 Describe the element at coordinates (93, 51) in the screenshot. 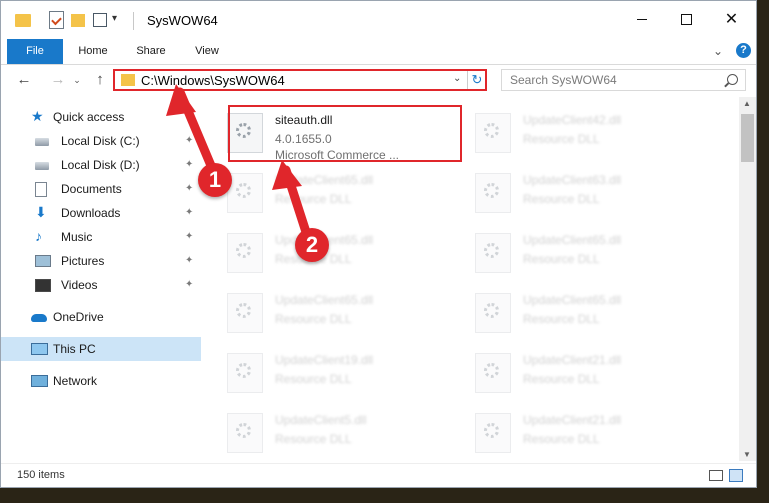

I see `tab-home: Home` at that location.